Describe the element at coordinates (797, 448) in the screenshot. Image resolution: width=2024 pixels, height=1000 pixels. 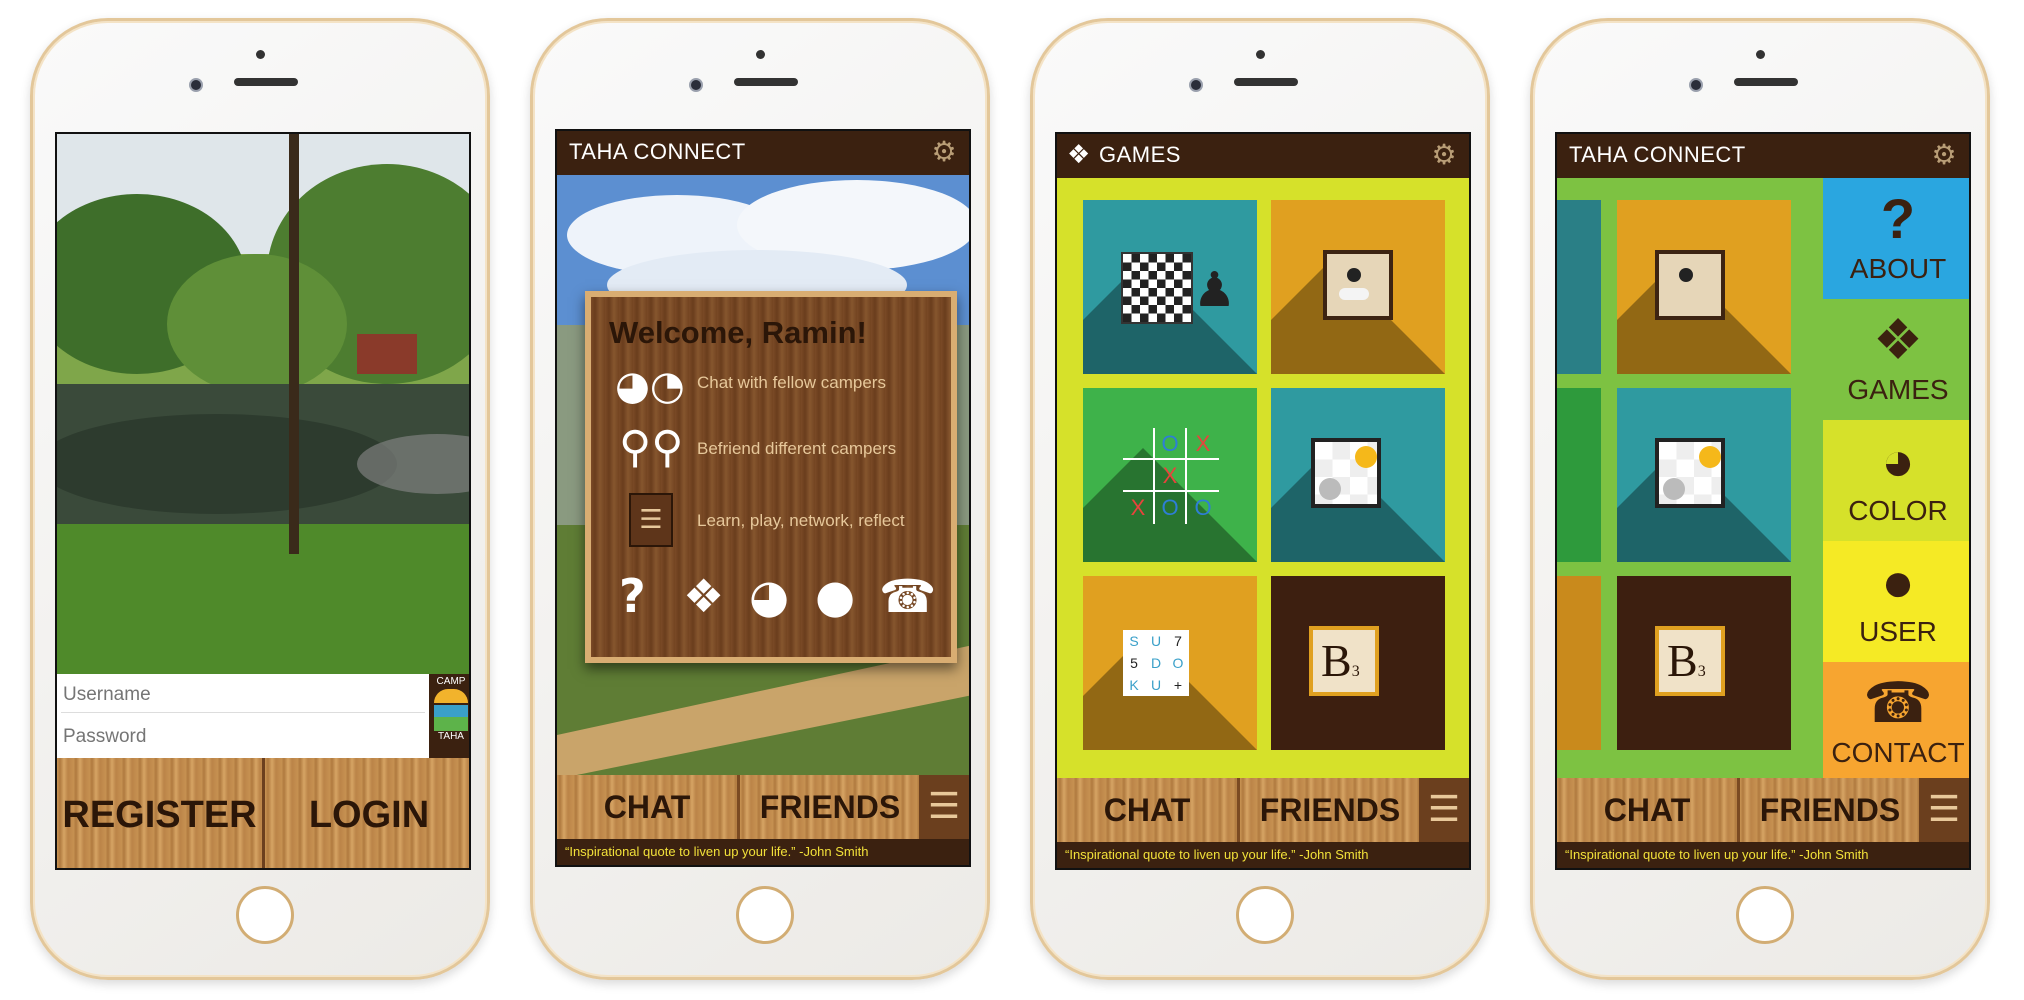
I see `welcome-line-friends: Befriend different campers` at that location.